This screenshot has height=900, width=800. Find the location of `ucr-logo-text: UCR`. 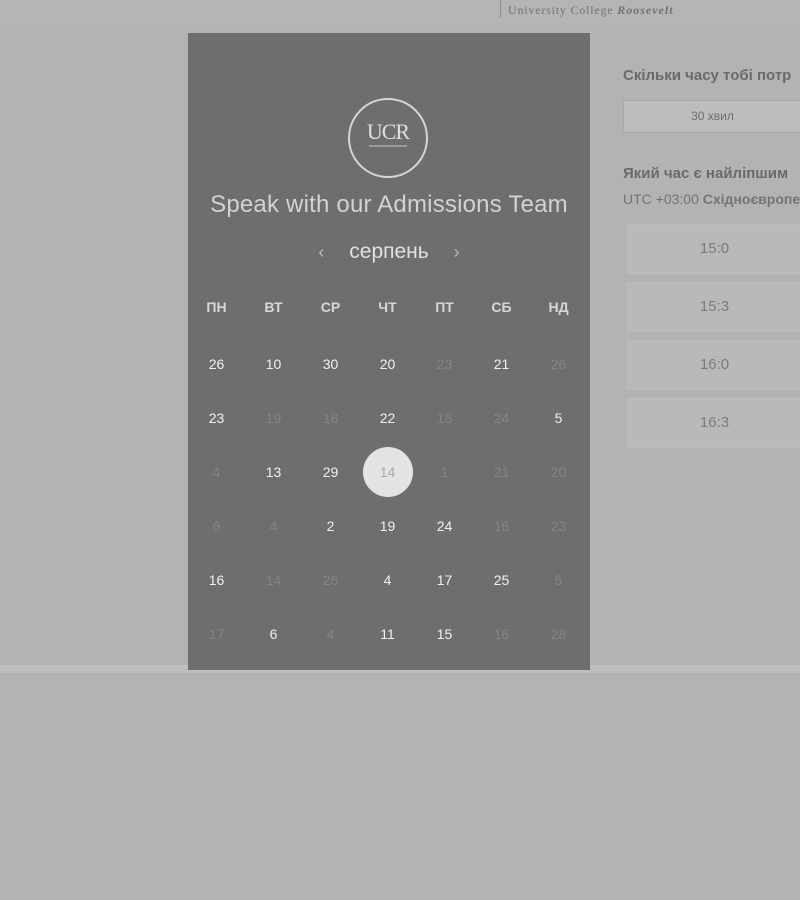

ucr-logo-text: UCR is located at coordinates (388, 131).